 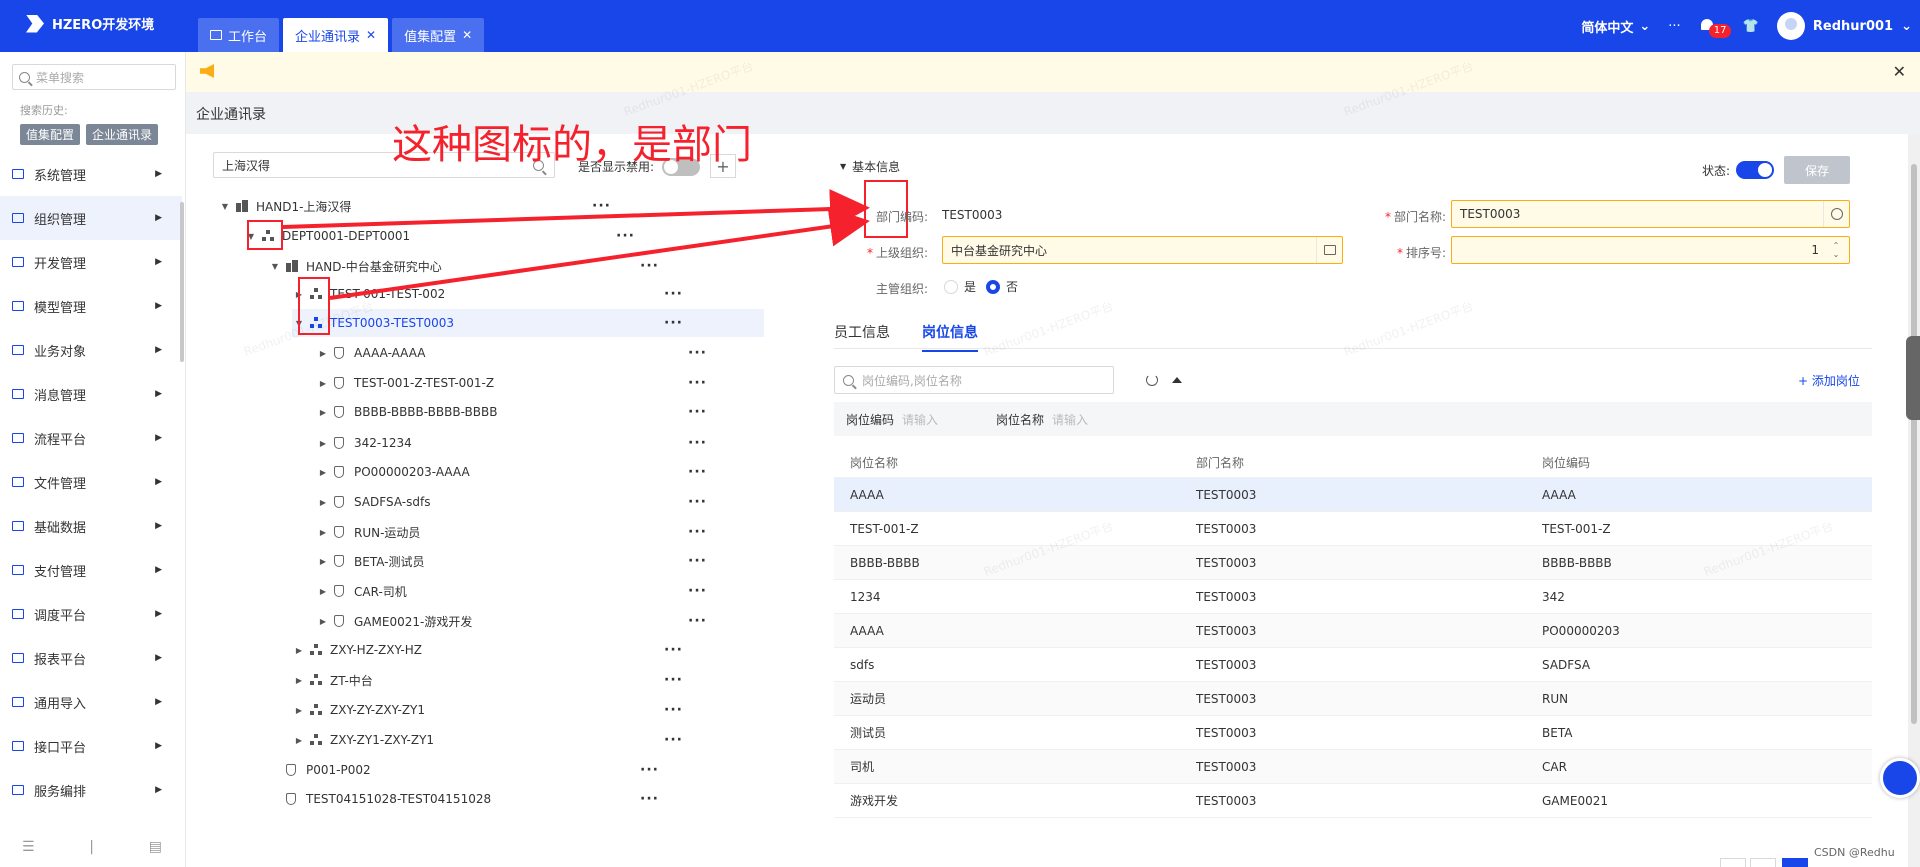 I want to click on table-row: 测试员 TEST0003 BETA, so click(x=1353, y=733).